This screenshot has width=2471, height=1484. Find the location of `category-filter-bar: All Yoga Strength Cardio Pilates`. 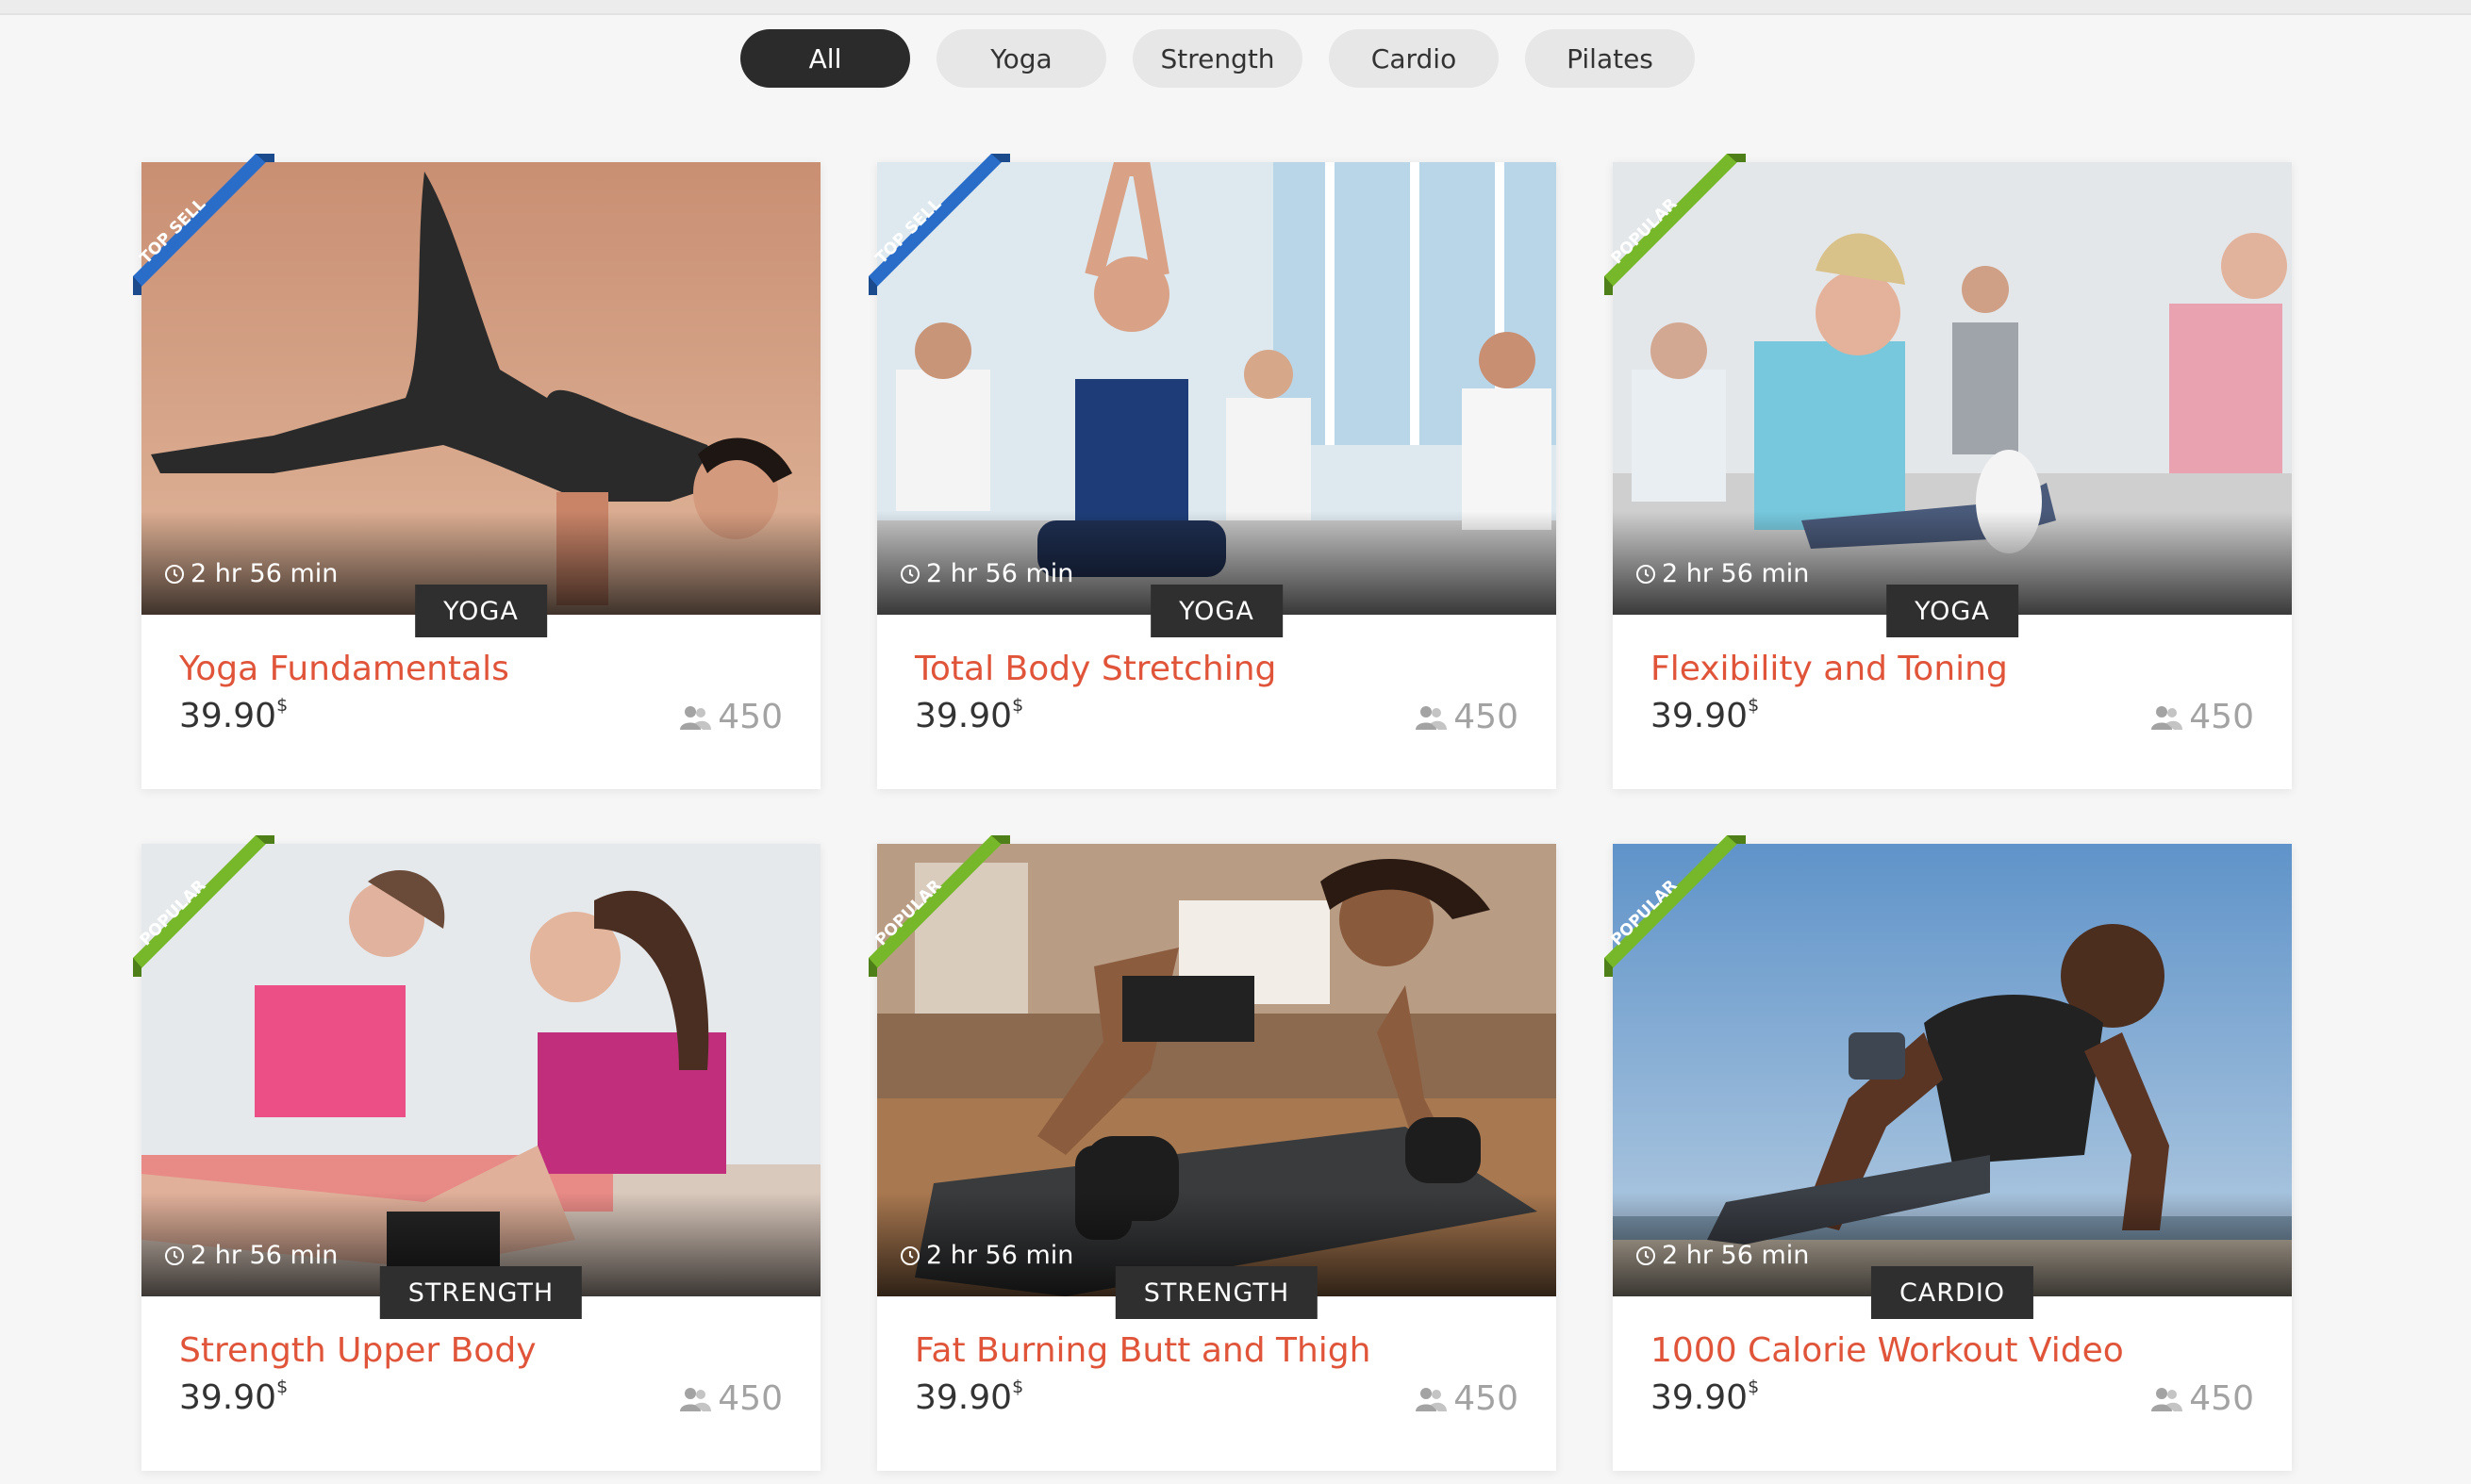

category-filter-bar: All Yoga Strength Cardio Pilates is located at coordinates (1217, 58).